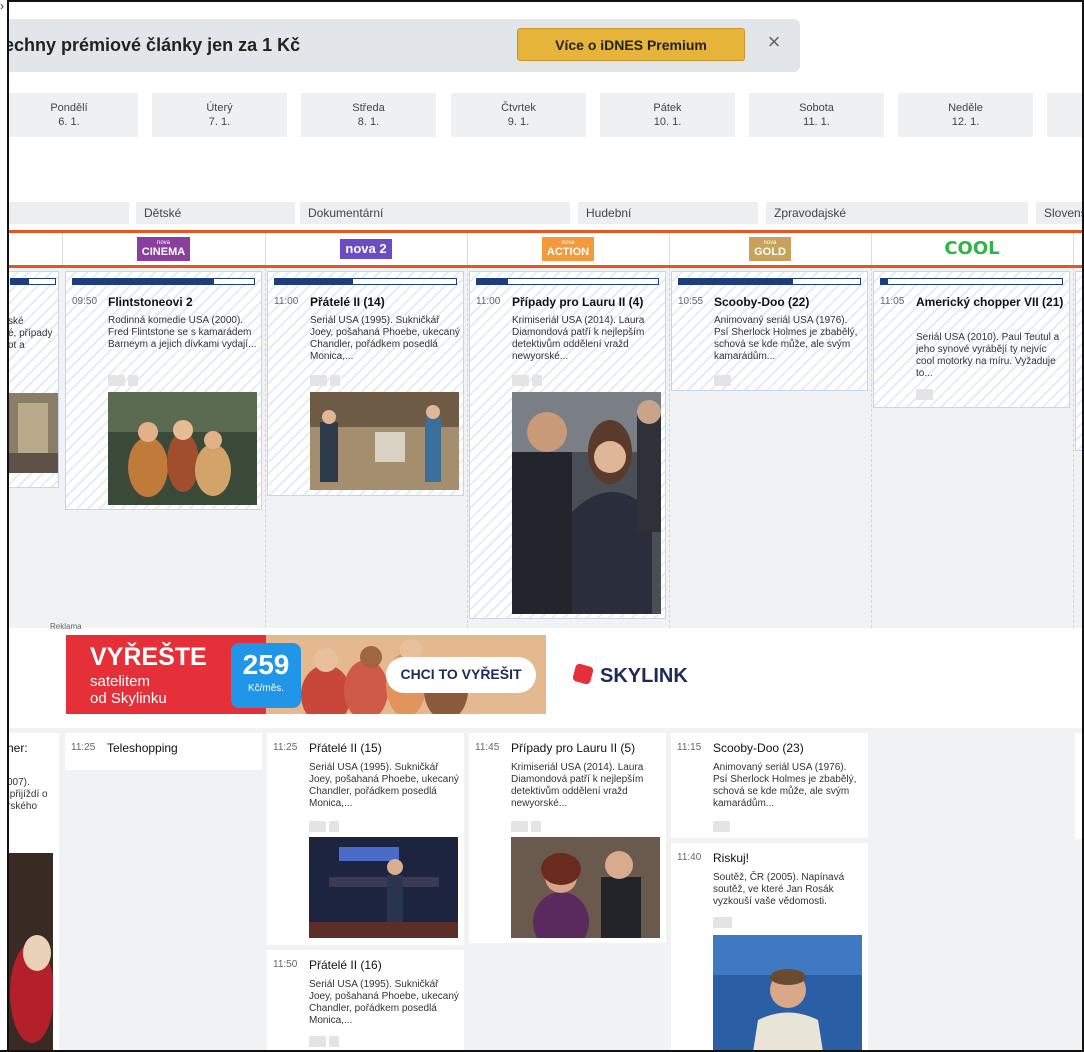 Image resolution: width=1084 pixels, height=1052 pixels. I want to click on day-tab-sunday: Neděle 12. 1., so click(965, 115).